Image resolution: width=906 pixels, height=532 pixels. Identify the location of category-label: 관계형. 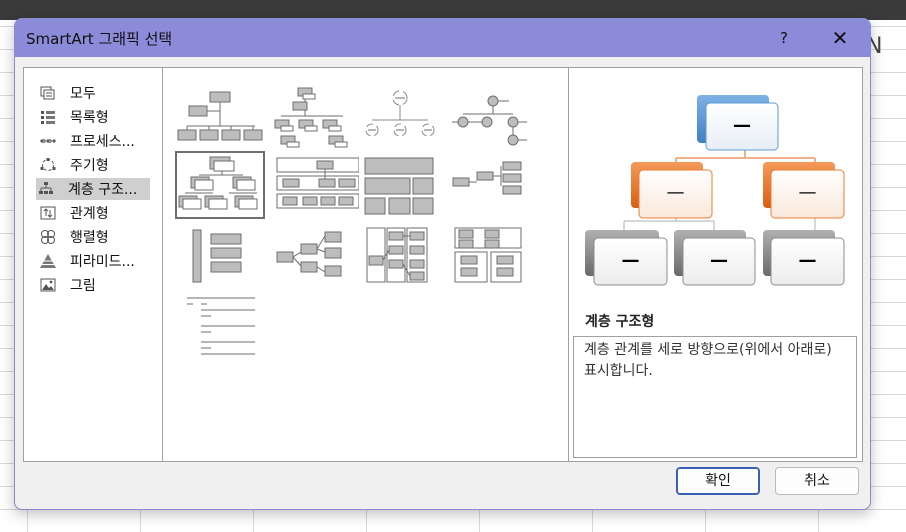
(89, 214).